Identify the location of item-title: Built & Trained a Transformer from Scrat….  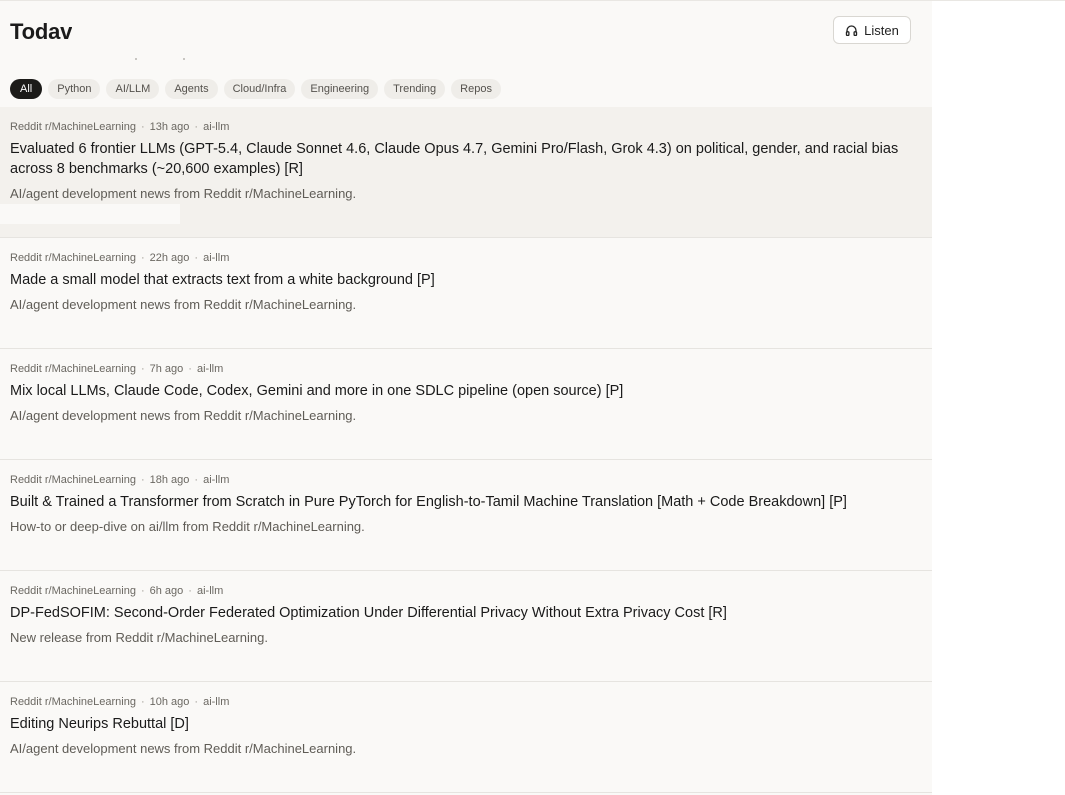
(462, 502).